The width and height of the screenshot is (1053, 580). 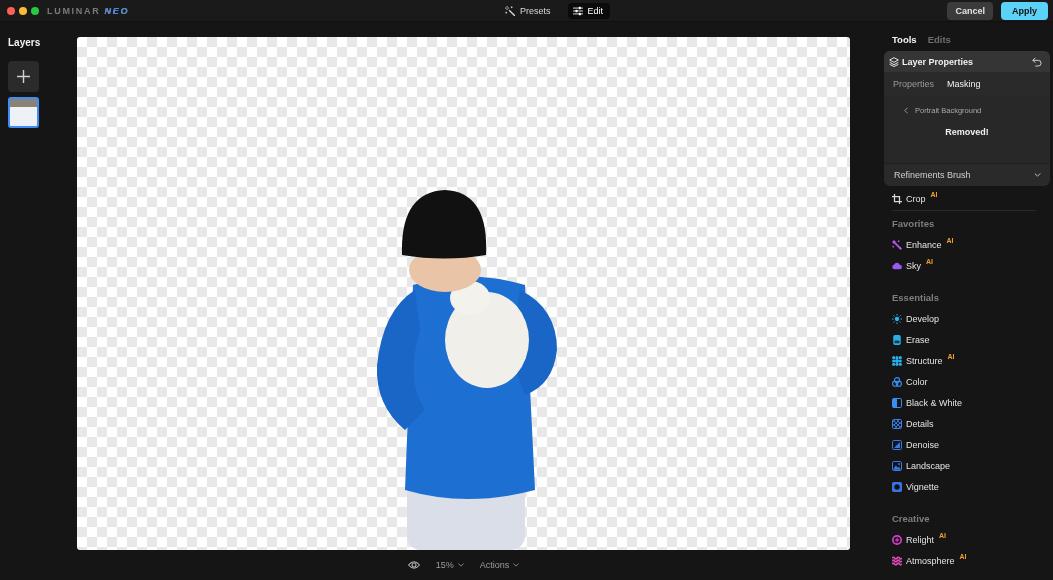 I want to click on tool-item: Details, so click(x=909, y=423).